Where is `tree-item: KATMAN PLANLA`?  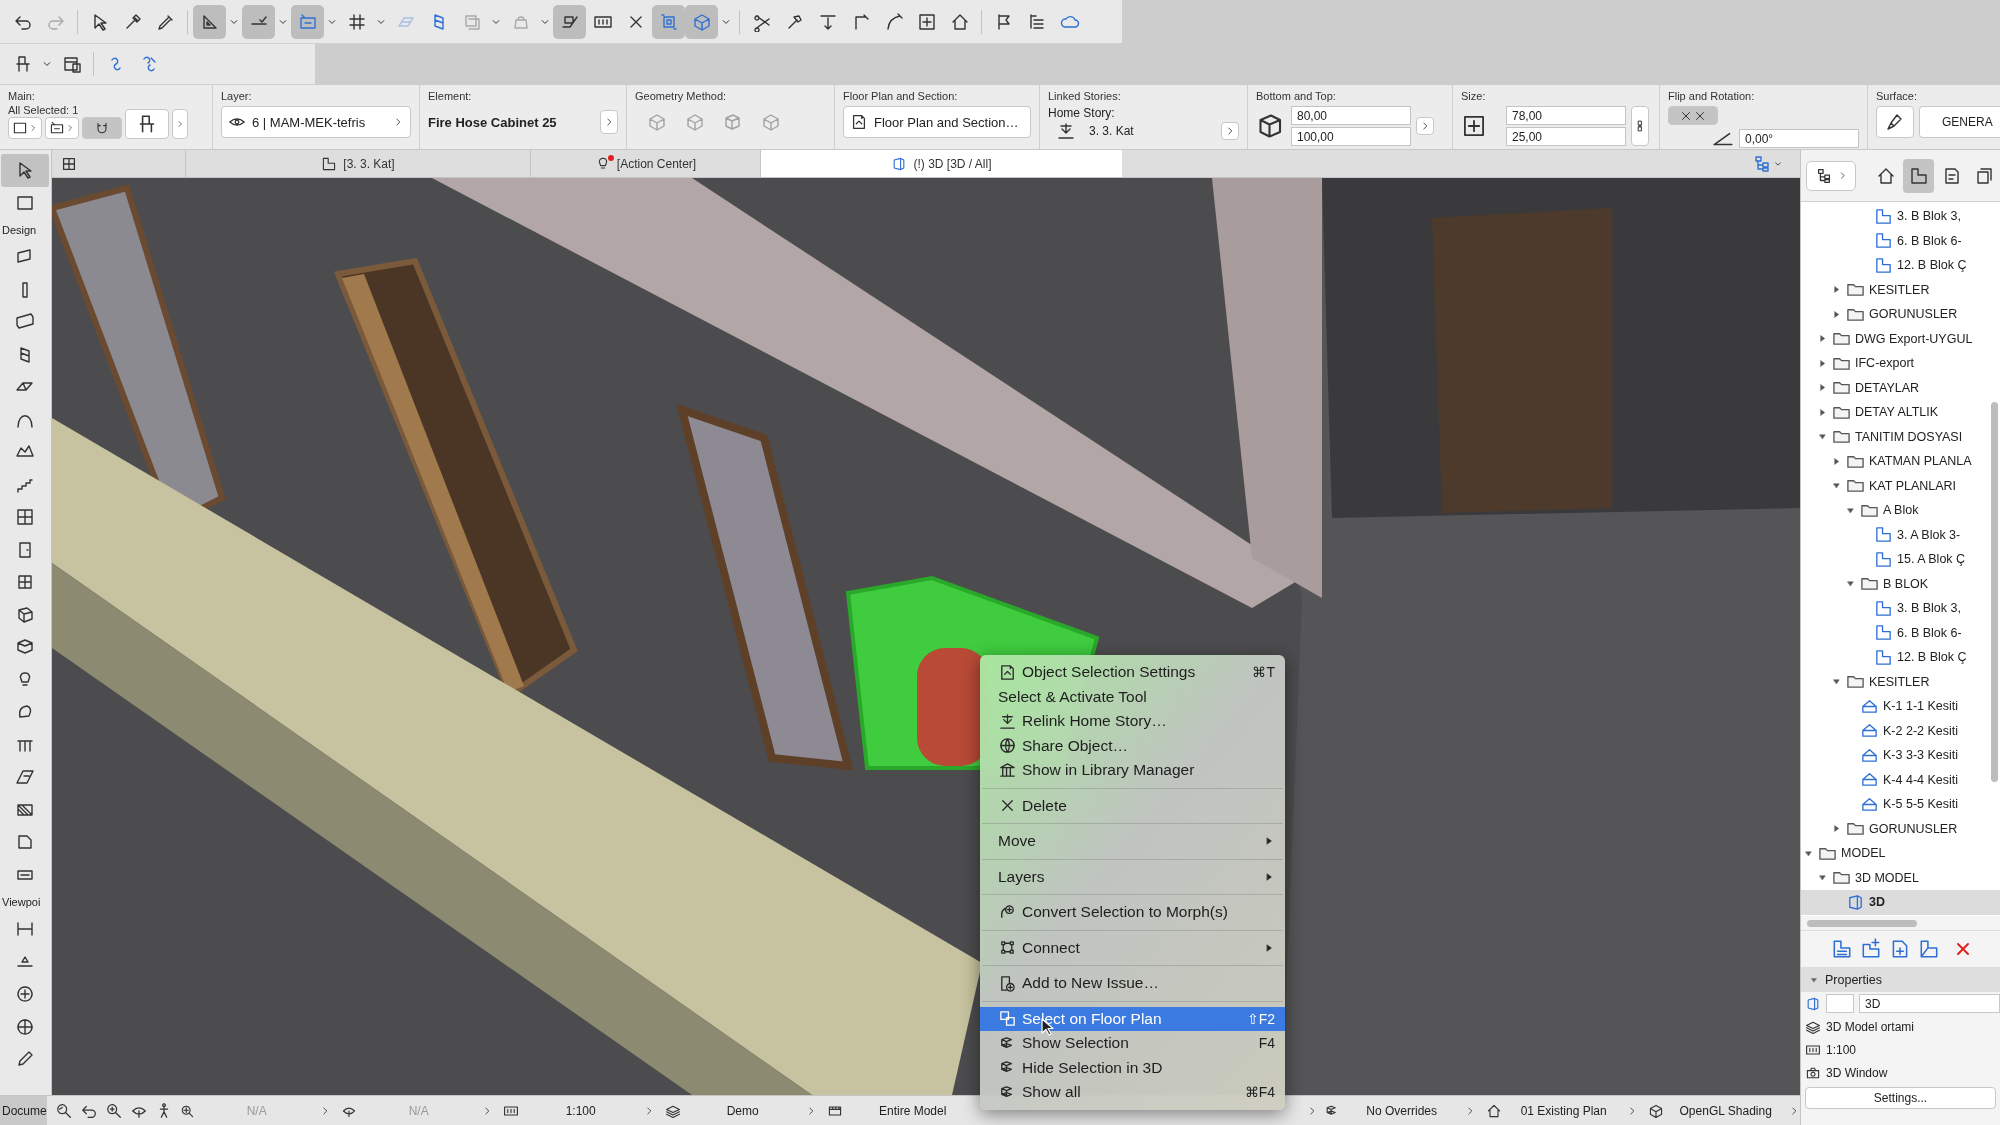 tree-item: KATMAN PLANLA is located at coordinates (1900, 461).